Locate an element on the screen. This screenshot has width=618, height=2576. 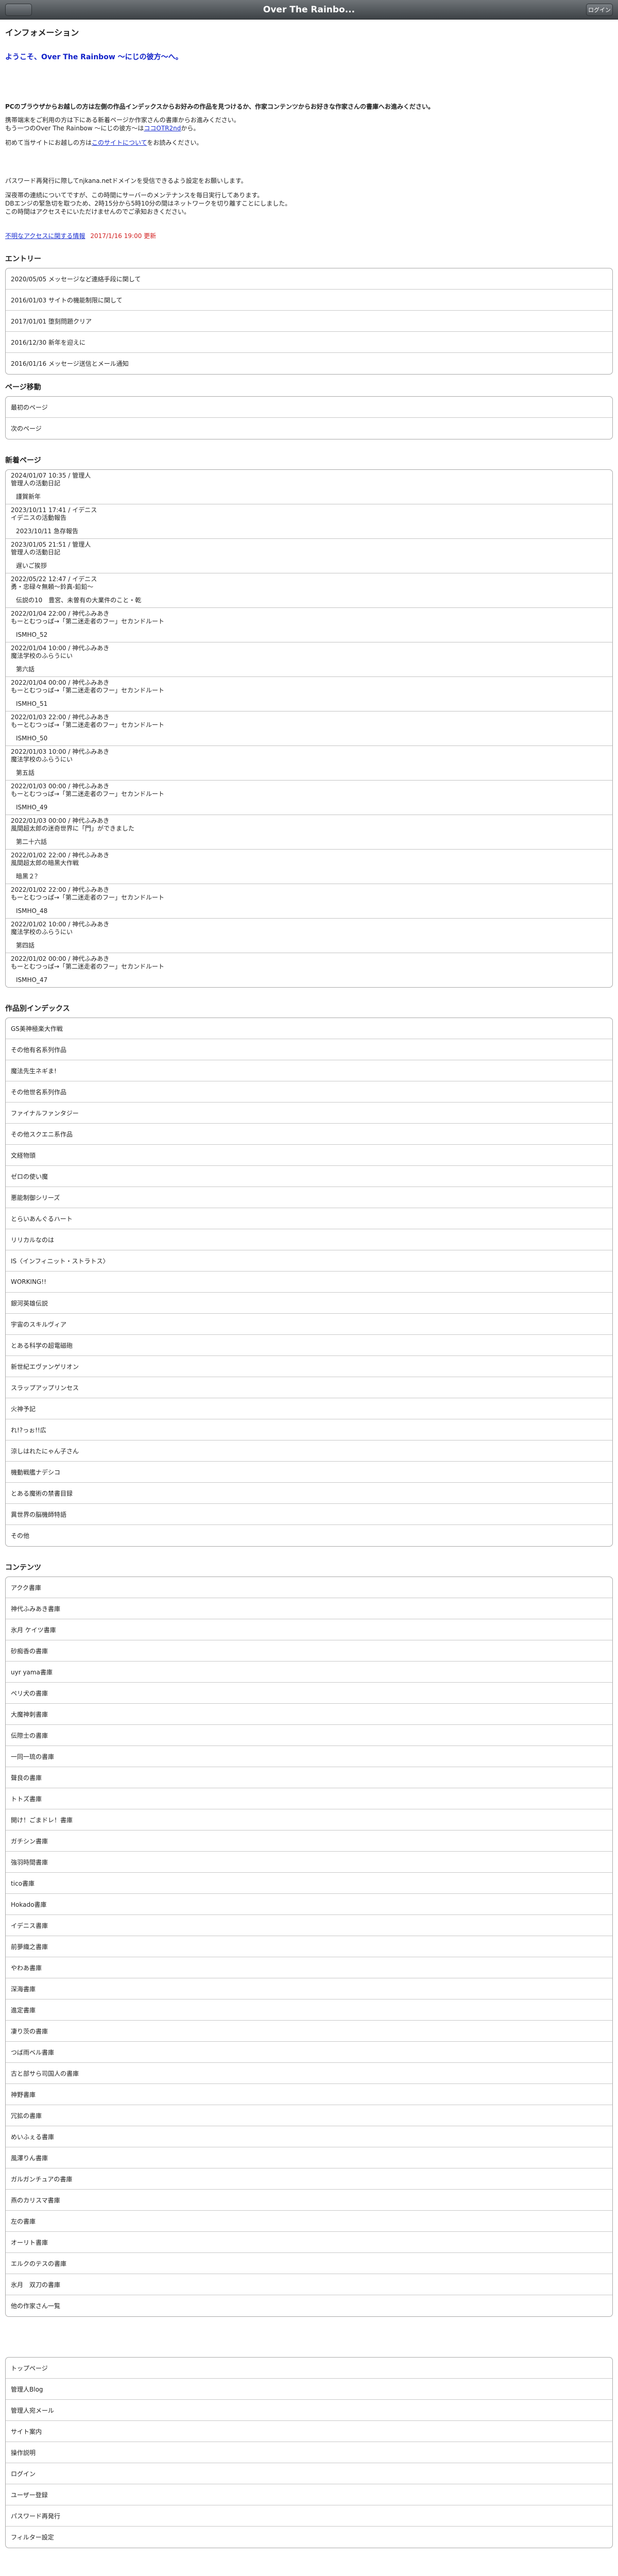
footer-operation-guide: 操作説明 is located at coordinates (309, 2452).